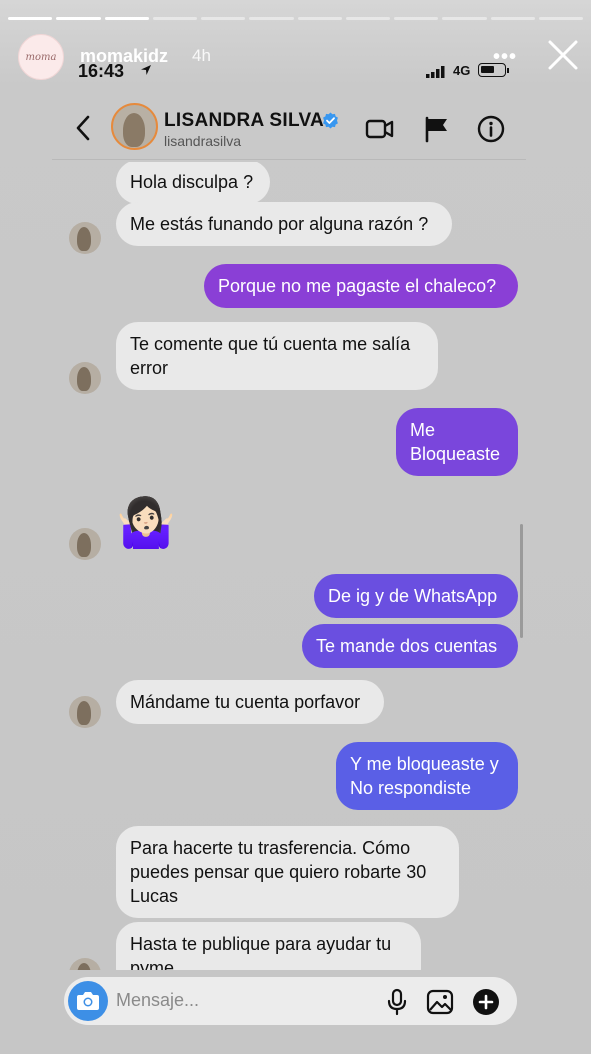 The height and width of the screenshot is (1054, 591). I want to click on received-message-bubble: Hasta te publique para ayudar tu pyme, so click(268, 946).